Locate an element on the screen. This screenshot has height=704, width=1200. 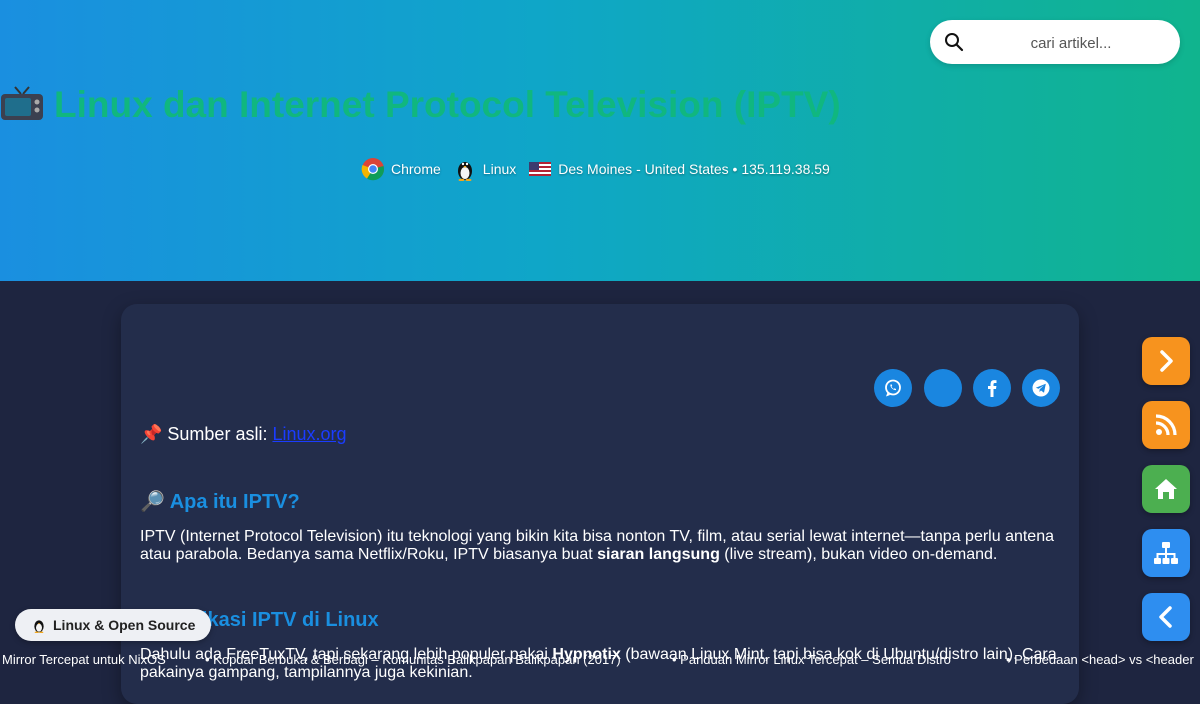
ticker-item: Mirror Tercepat untuk NixOS is located at coordinates (84, 659).